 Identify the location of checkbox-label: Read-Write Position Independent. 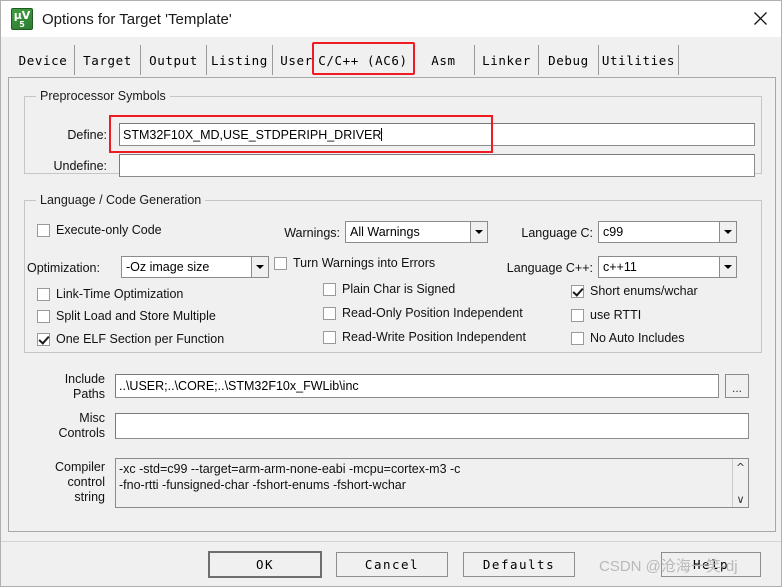
(434, 337).